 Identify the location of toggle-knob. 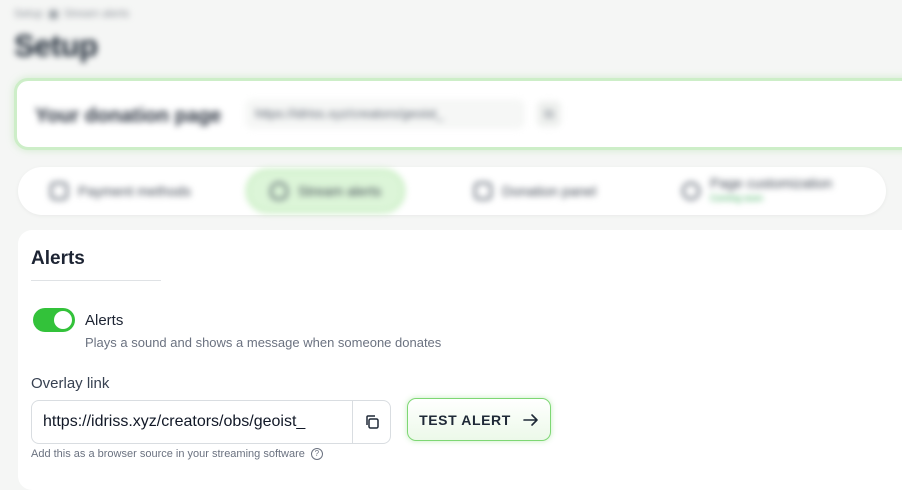
(63, 320).